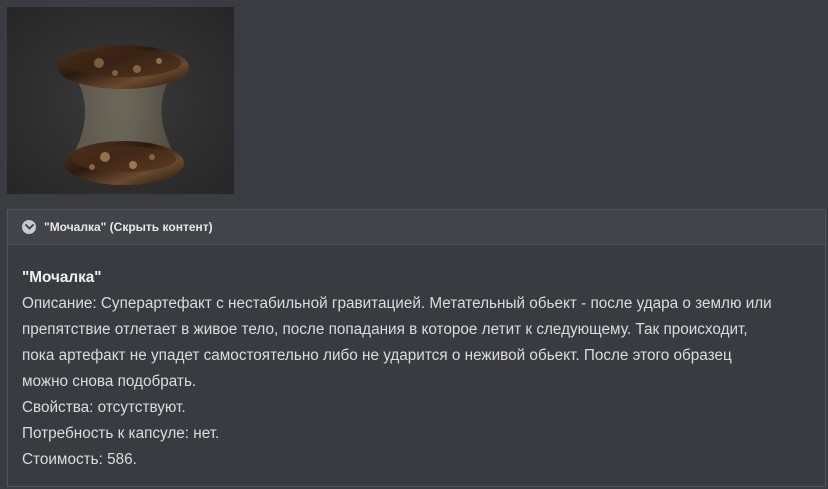  I want to click on chevron-down-circle-icon, so click(29, 227).